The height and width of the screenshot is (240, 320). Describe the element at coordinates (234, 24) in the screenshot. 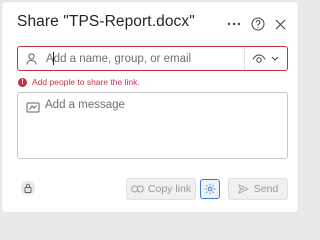

I see `more-options-icon` at that location.